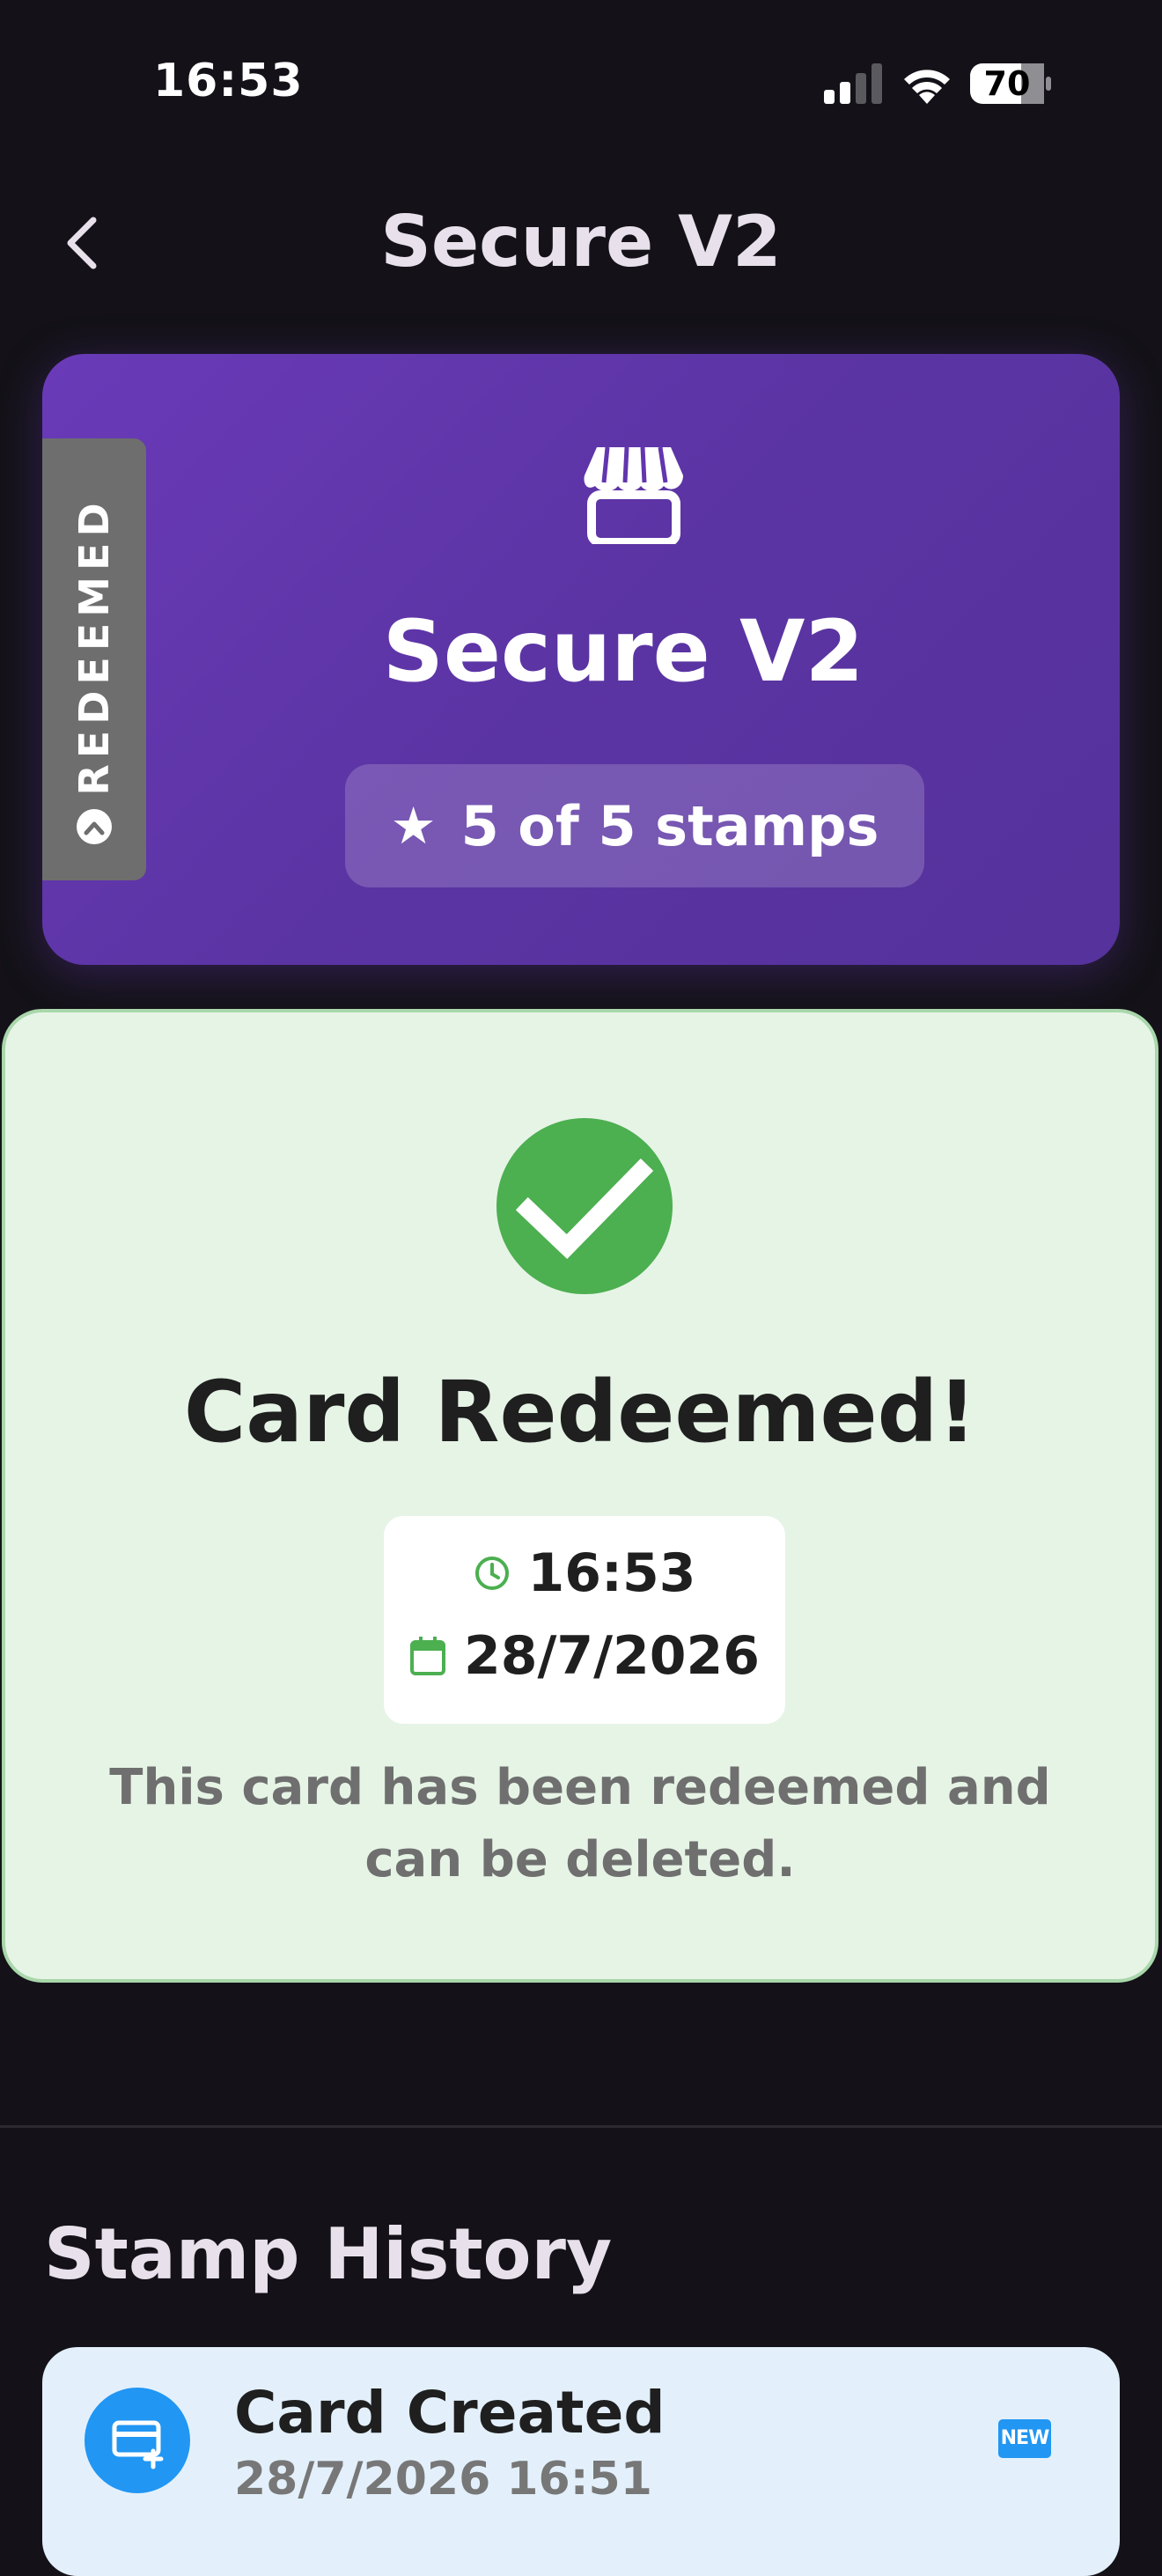 This screenshot has width=1162, height=2576. I want to click on success-check-icon, so click(584, 1206).